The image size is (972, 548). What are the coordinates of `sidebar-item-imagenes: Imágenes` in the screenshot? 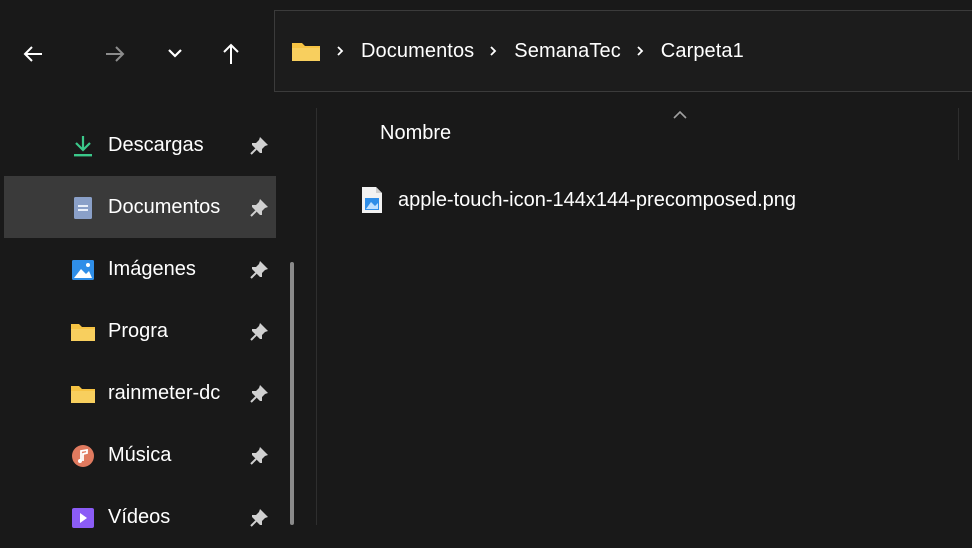 It's located at (140, 269).